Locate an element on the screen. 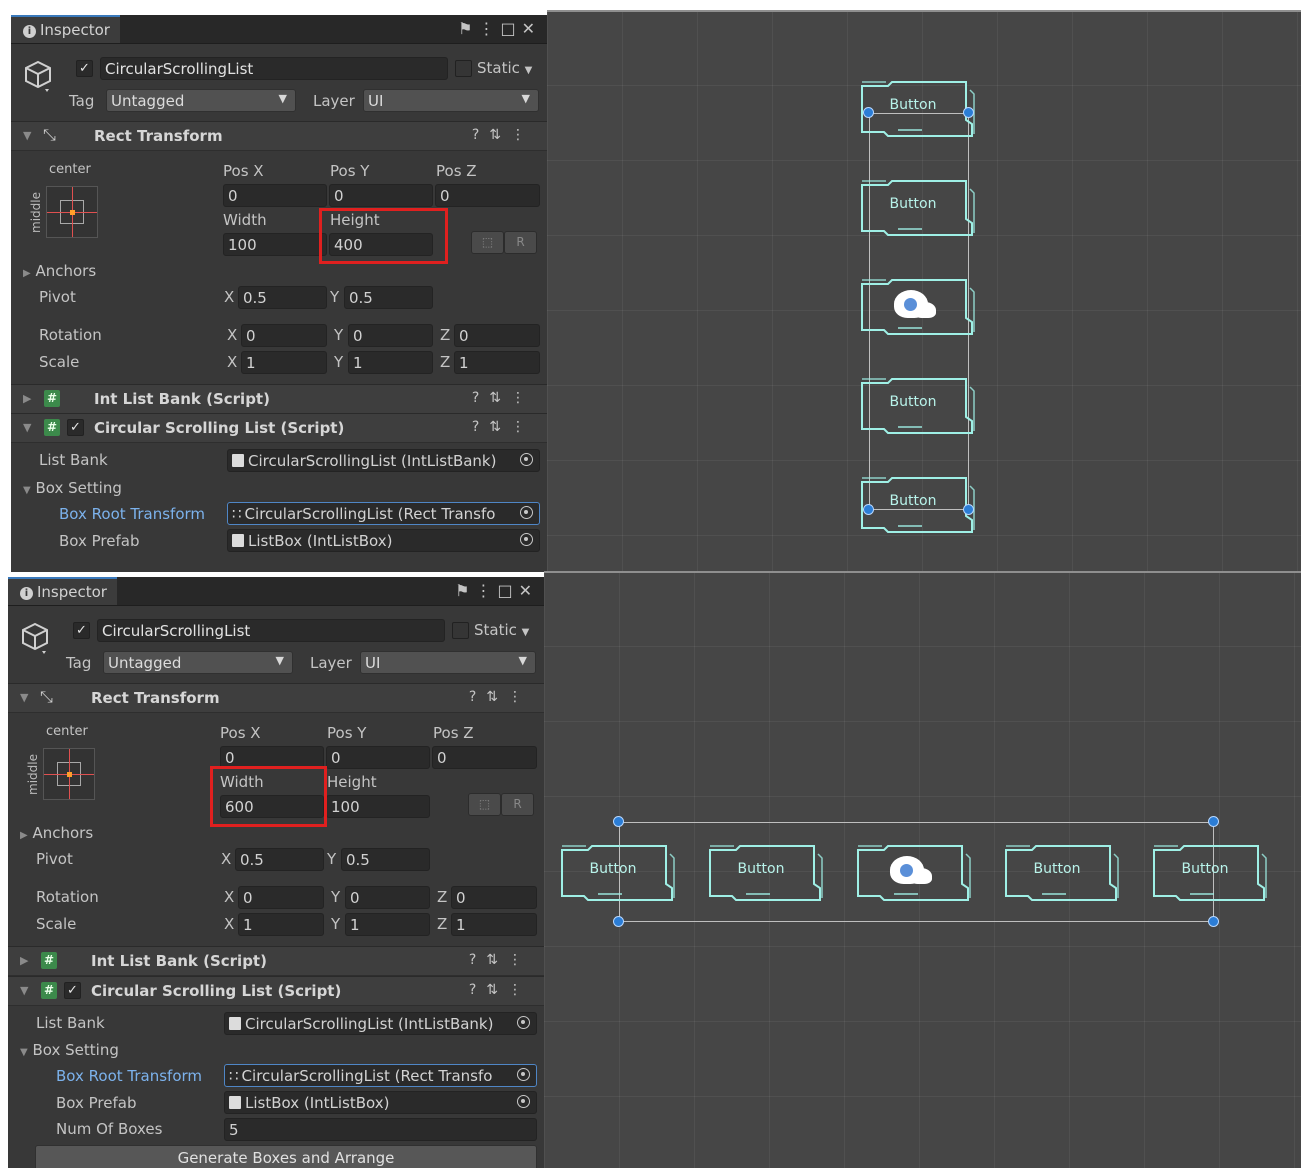  pos-y-field: 0 is located at coordinates (381, 195).